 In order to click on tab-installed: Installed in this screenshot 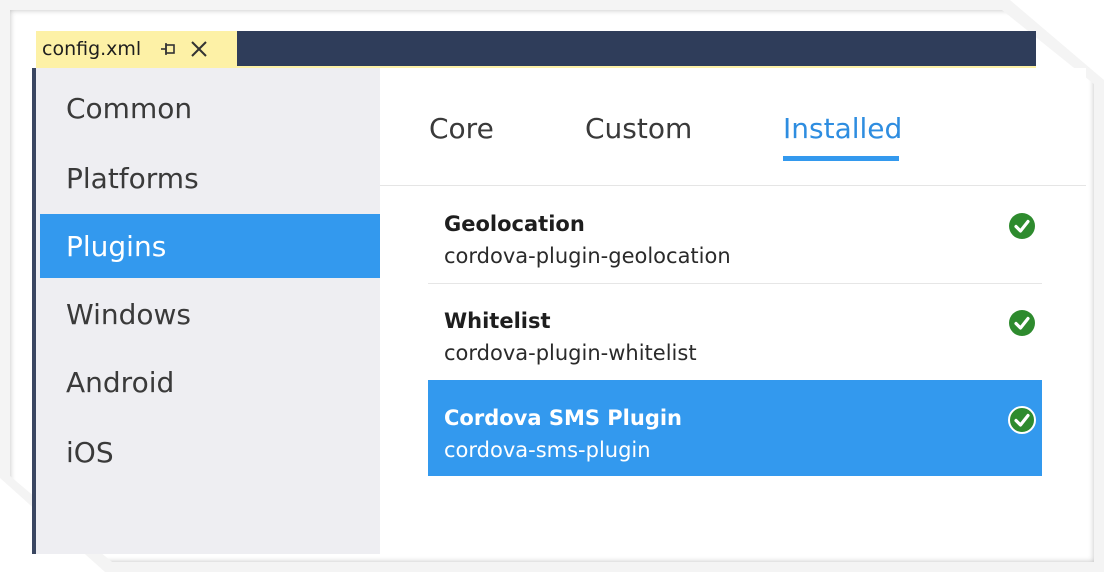, I will do `click(842, 128)`.